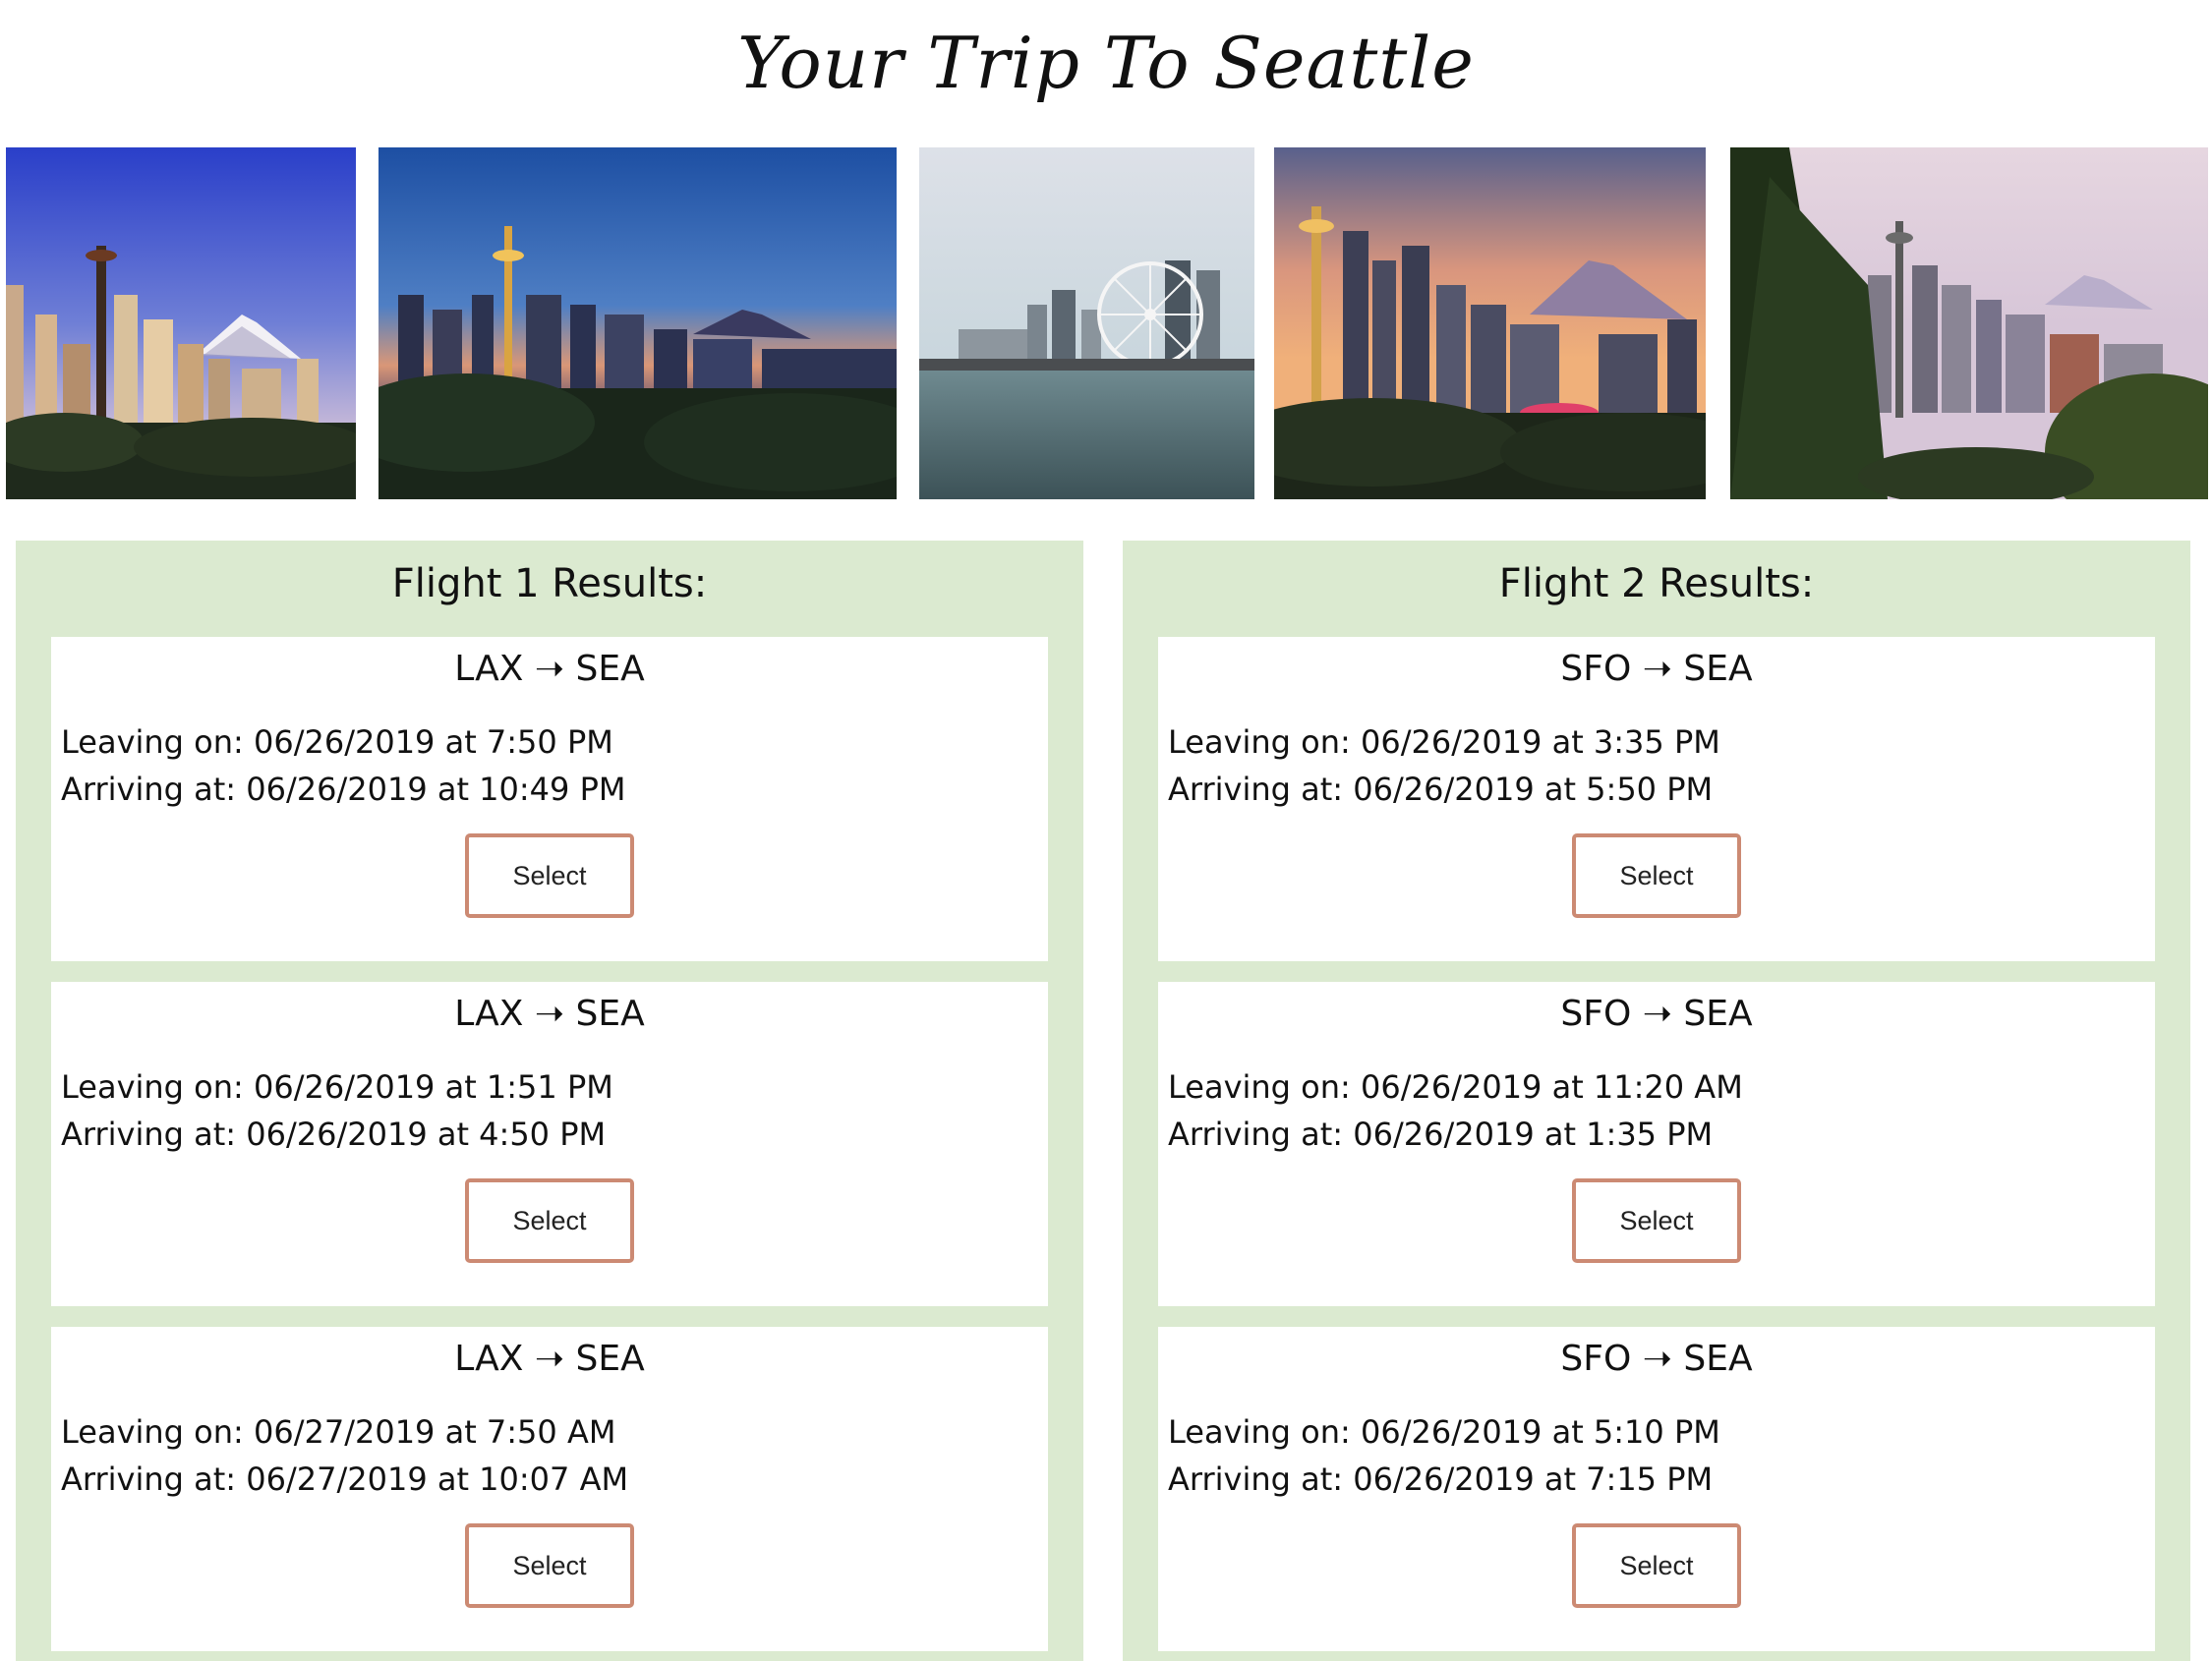  What do you see at coordinates (1444, 1432) in the screenshot?
I see `departure-time: Leaving on: 06/26/2019 at 5:10 PM` at bounding box center [1444, 1432].